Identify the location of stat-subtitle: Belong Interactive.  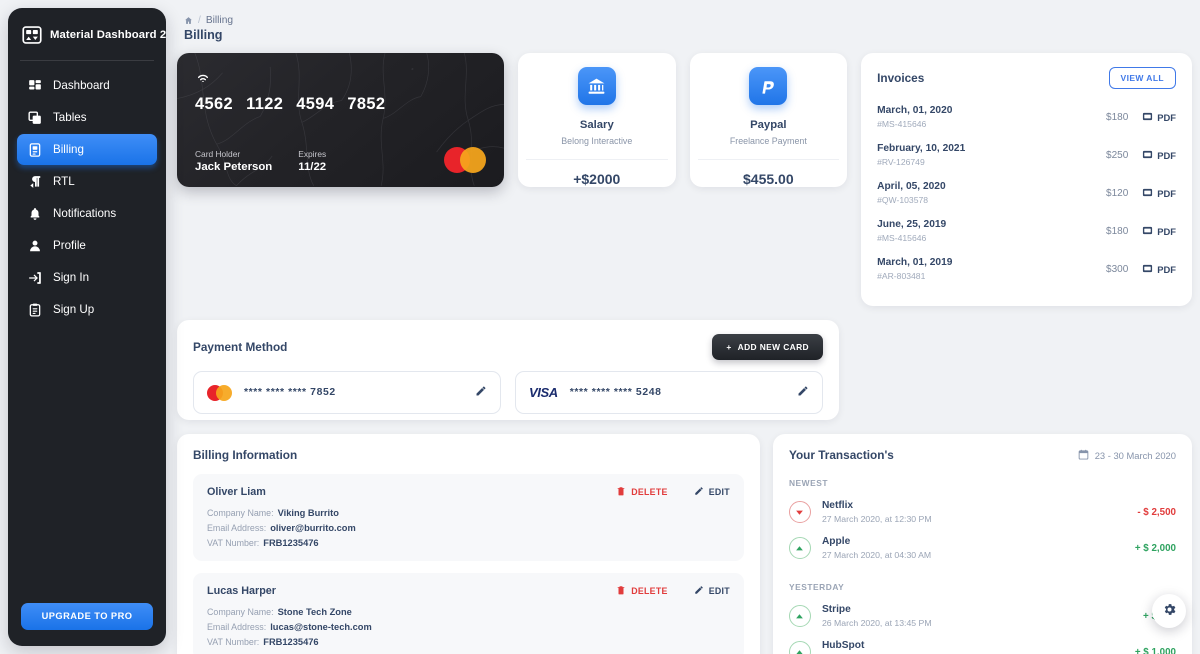
(597, 141).